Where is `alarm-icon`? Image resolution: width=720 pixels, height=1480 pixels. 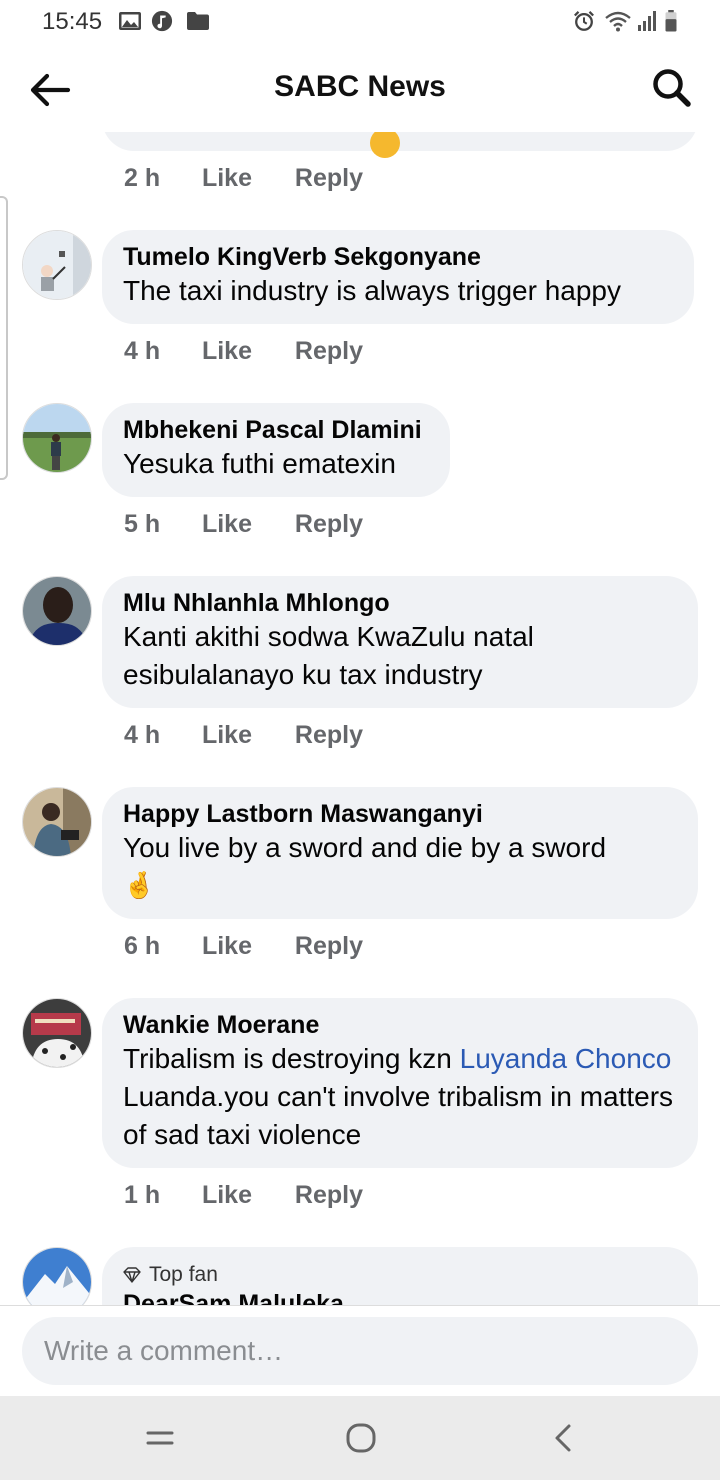
alarm-icon is located at coordinates (584, 21).